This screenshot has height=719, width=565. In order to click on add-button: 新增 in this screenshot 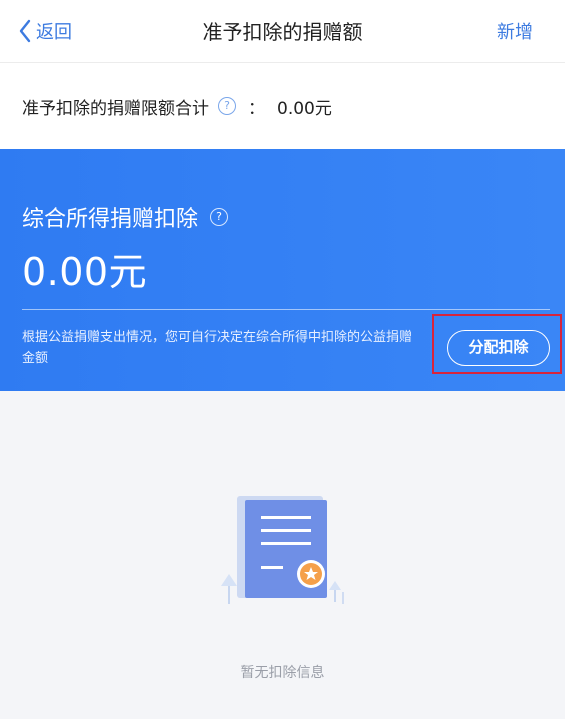, I will do `click(515, 31)`.